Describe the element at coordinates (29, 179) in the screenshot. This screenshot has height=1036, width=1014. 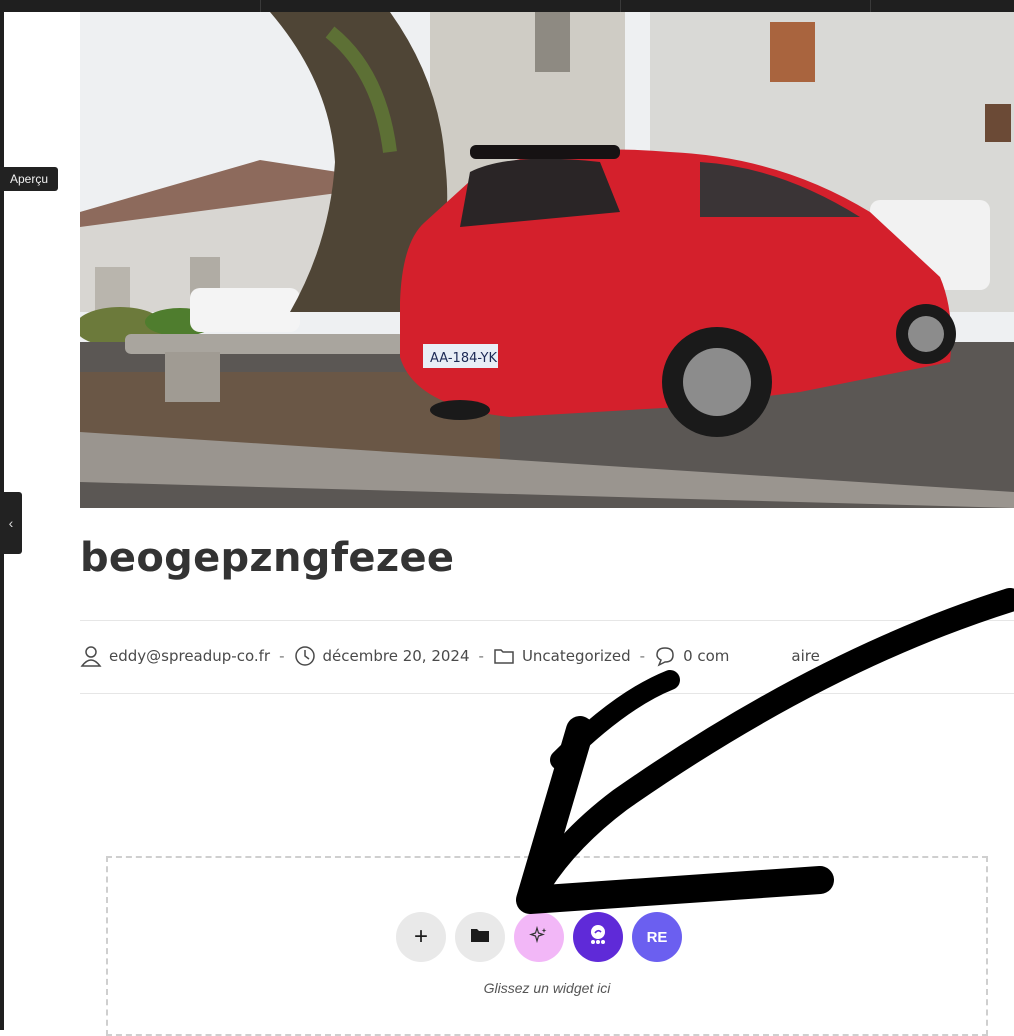
I see `preview-tooltip: Aperçu` at that location.